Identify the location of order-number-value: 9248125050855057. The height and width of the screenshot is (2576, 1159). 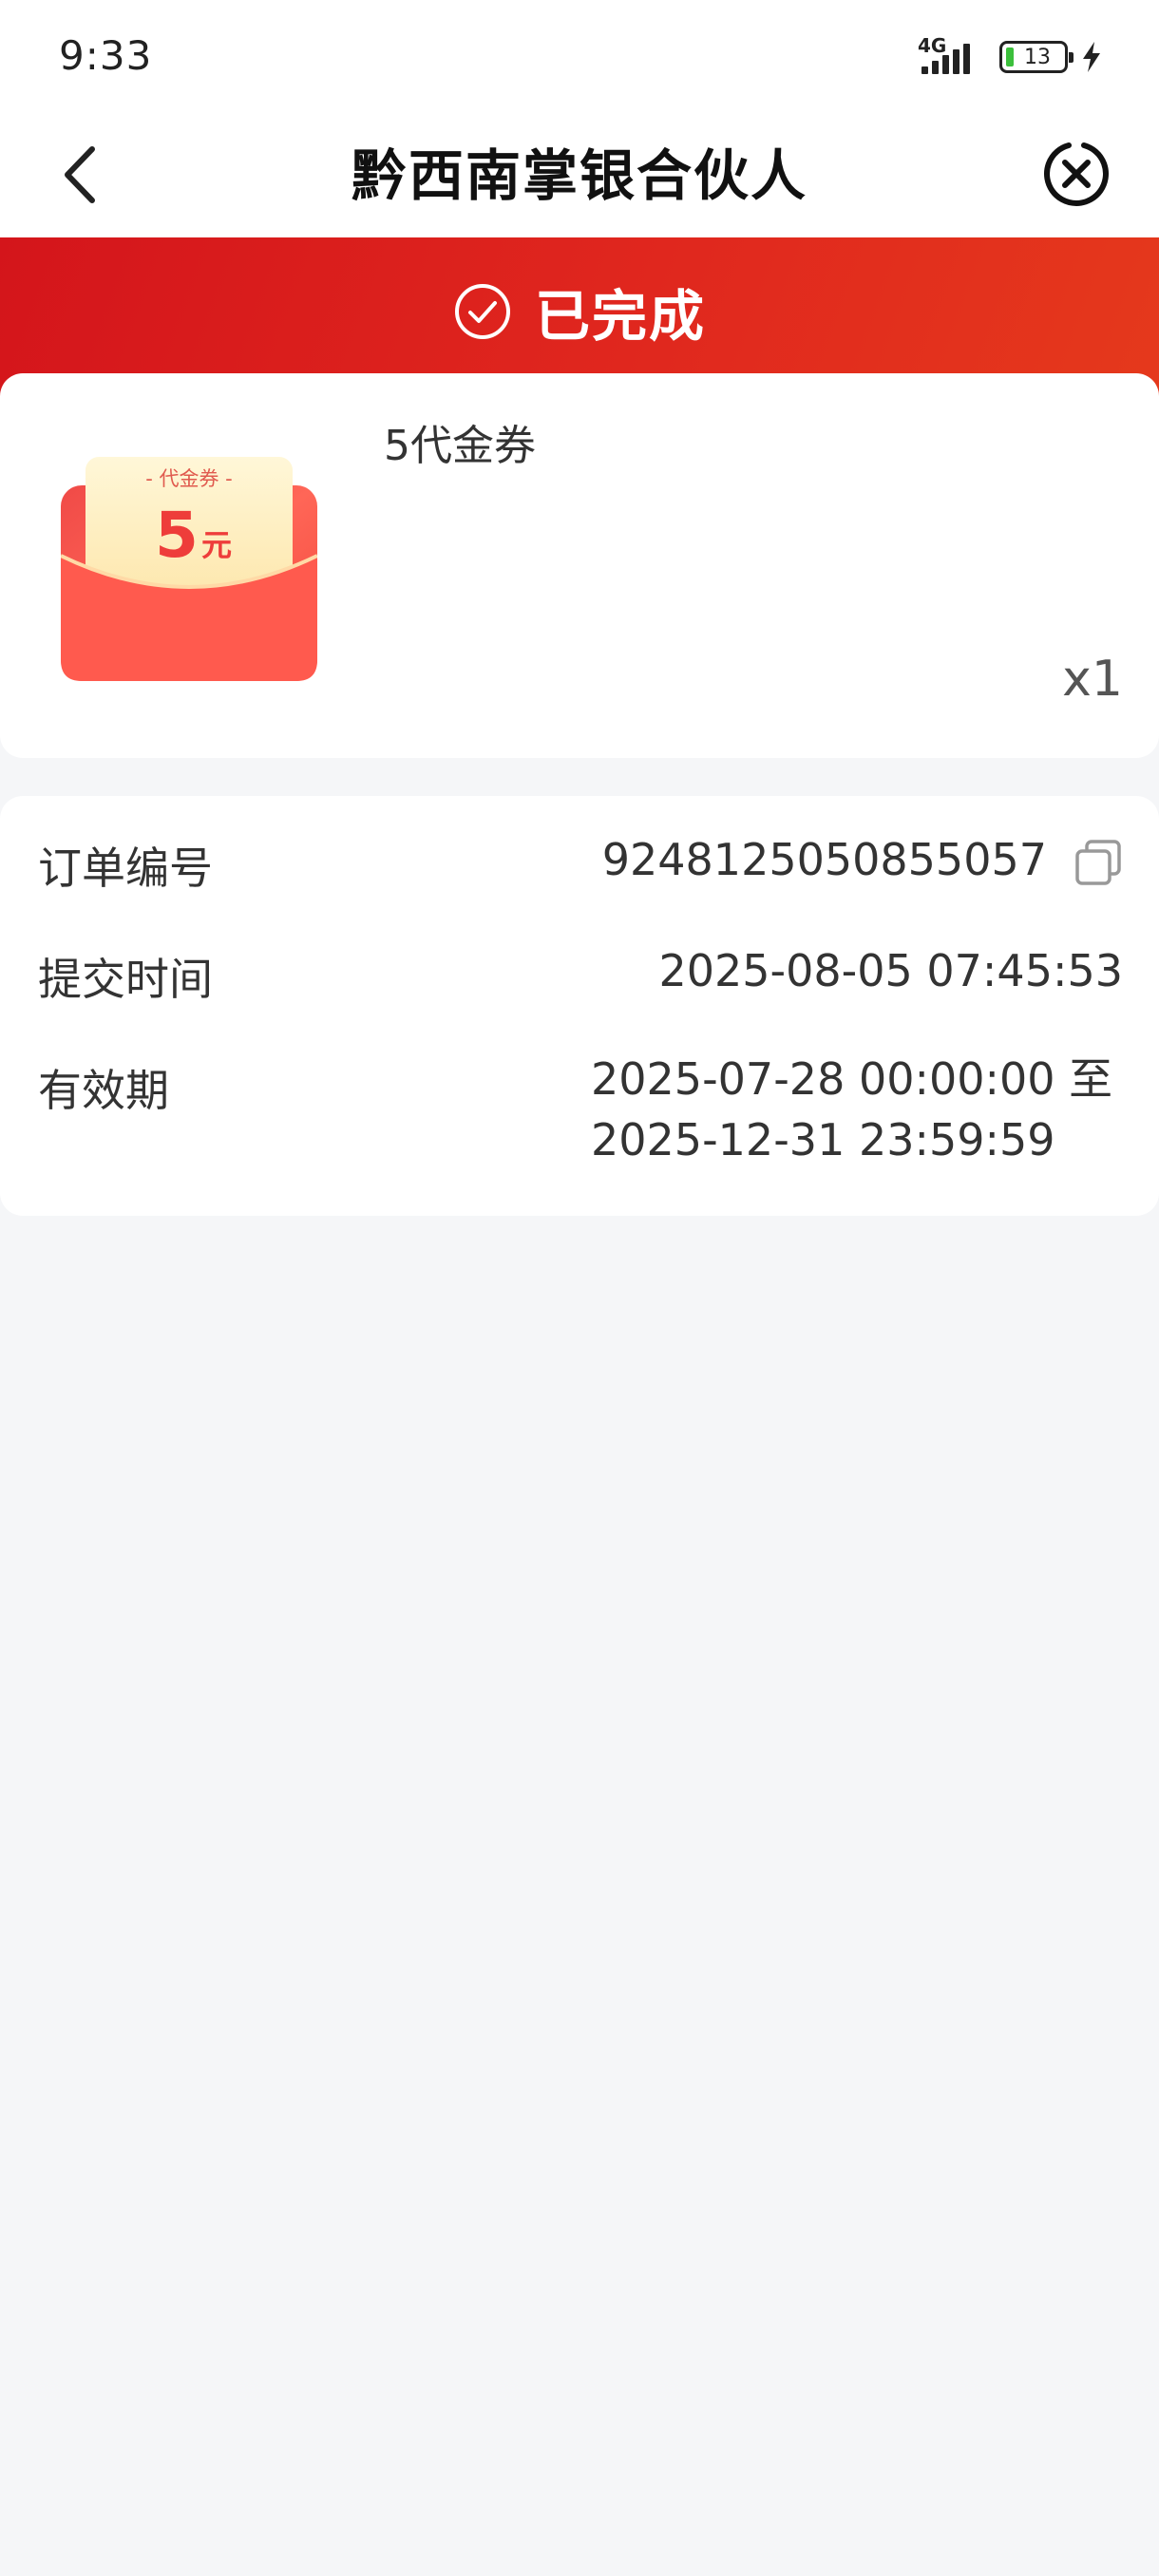
(824, 859).